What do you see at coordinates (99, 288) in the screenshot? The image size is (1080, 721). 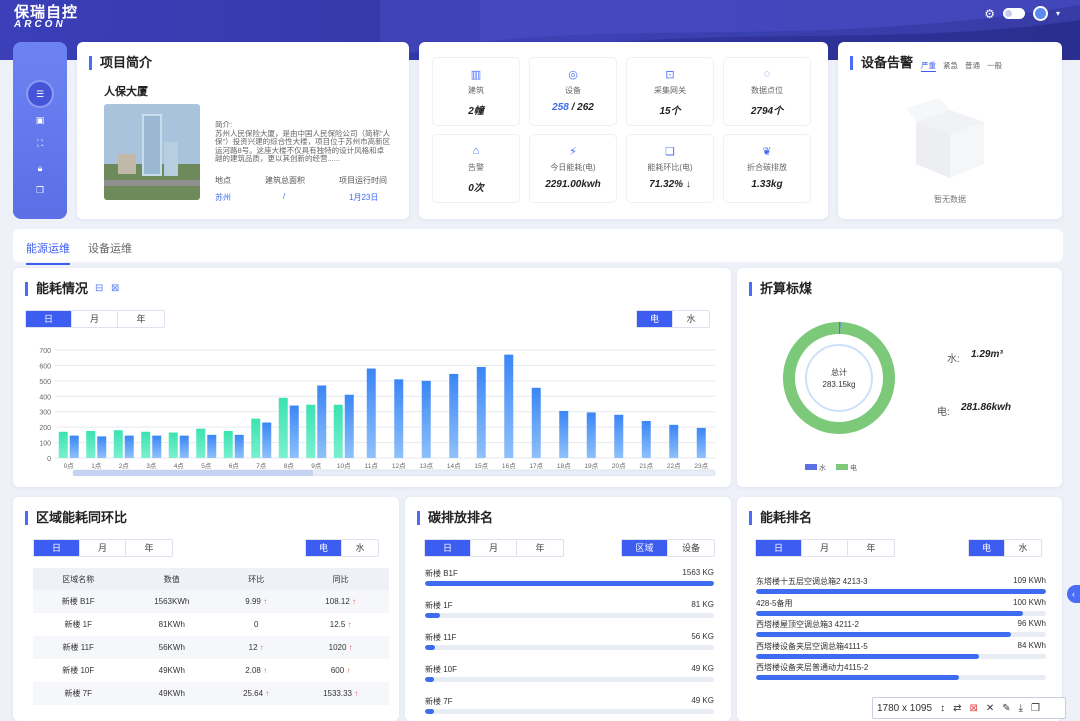 I see `screen-icon: ⊟` at bounding box center [99, 288].